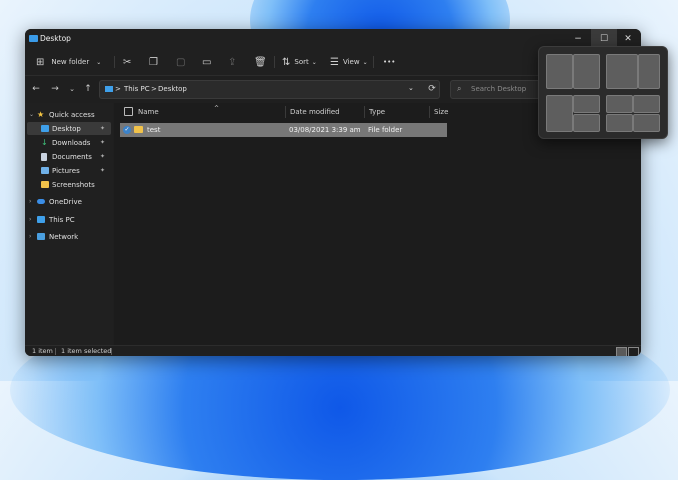  I want to click on window-title: Desktop, so click(55, 38).